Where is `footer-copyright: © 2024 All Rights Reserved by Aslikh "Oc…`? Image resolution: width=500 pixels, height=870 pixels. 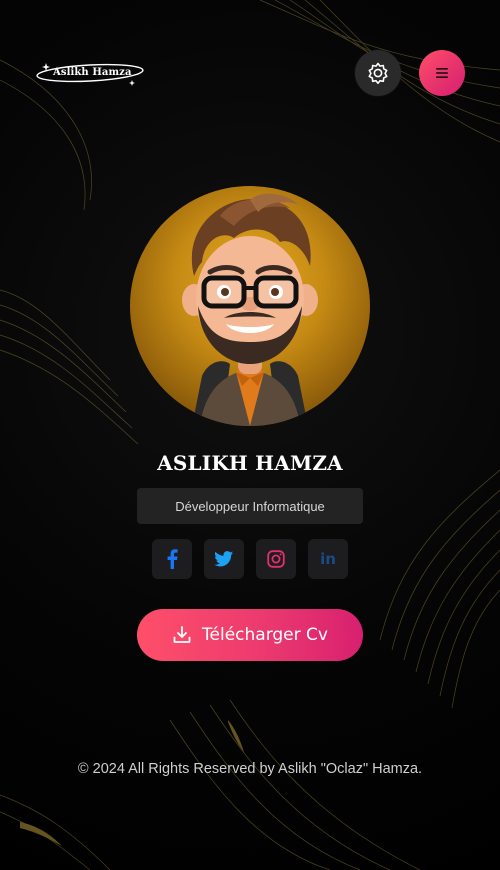
footer-copyright: © 2024 All Rights Reserved by Aslikh "Oc… is located at coordinates (250, 769).